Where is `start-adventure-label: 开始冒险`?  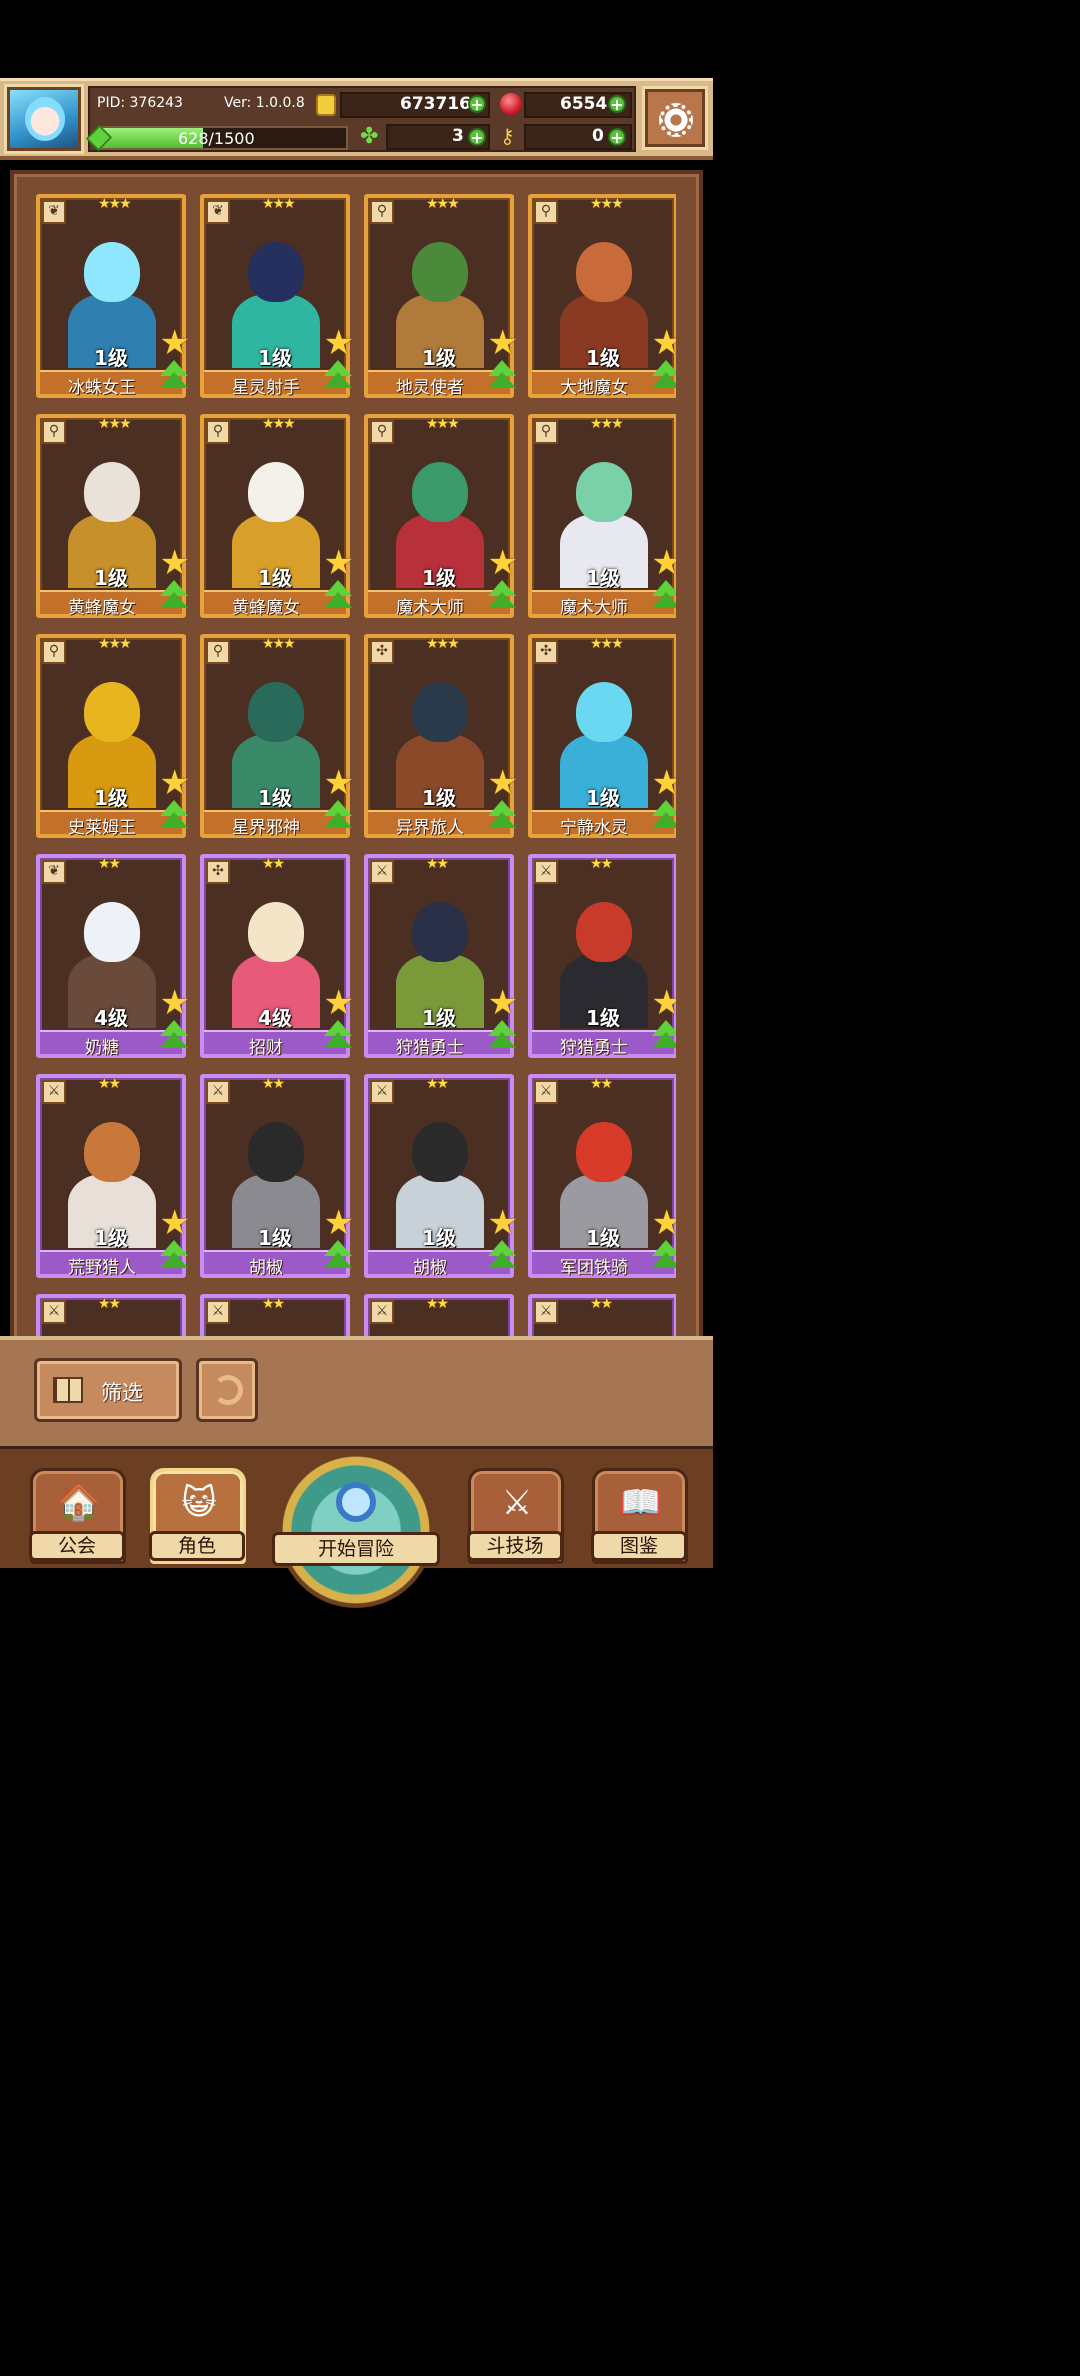
start-adventure-label: 开始冒险 is located at coordinates (356, 1549).